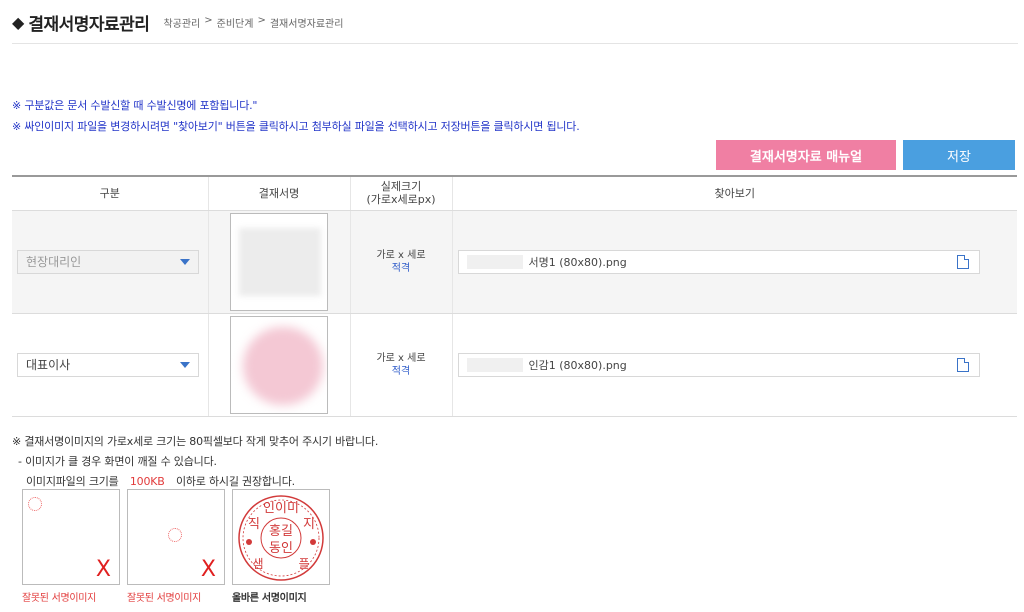  I want to click on seal-image, so click(279, 364).